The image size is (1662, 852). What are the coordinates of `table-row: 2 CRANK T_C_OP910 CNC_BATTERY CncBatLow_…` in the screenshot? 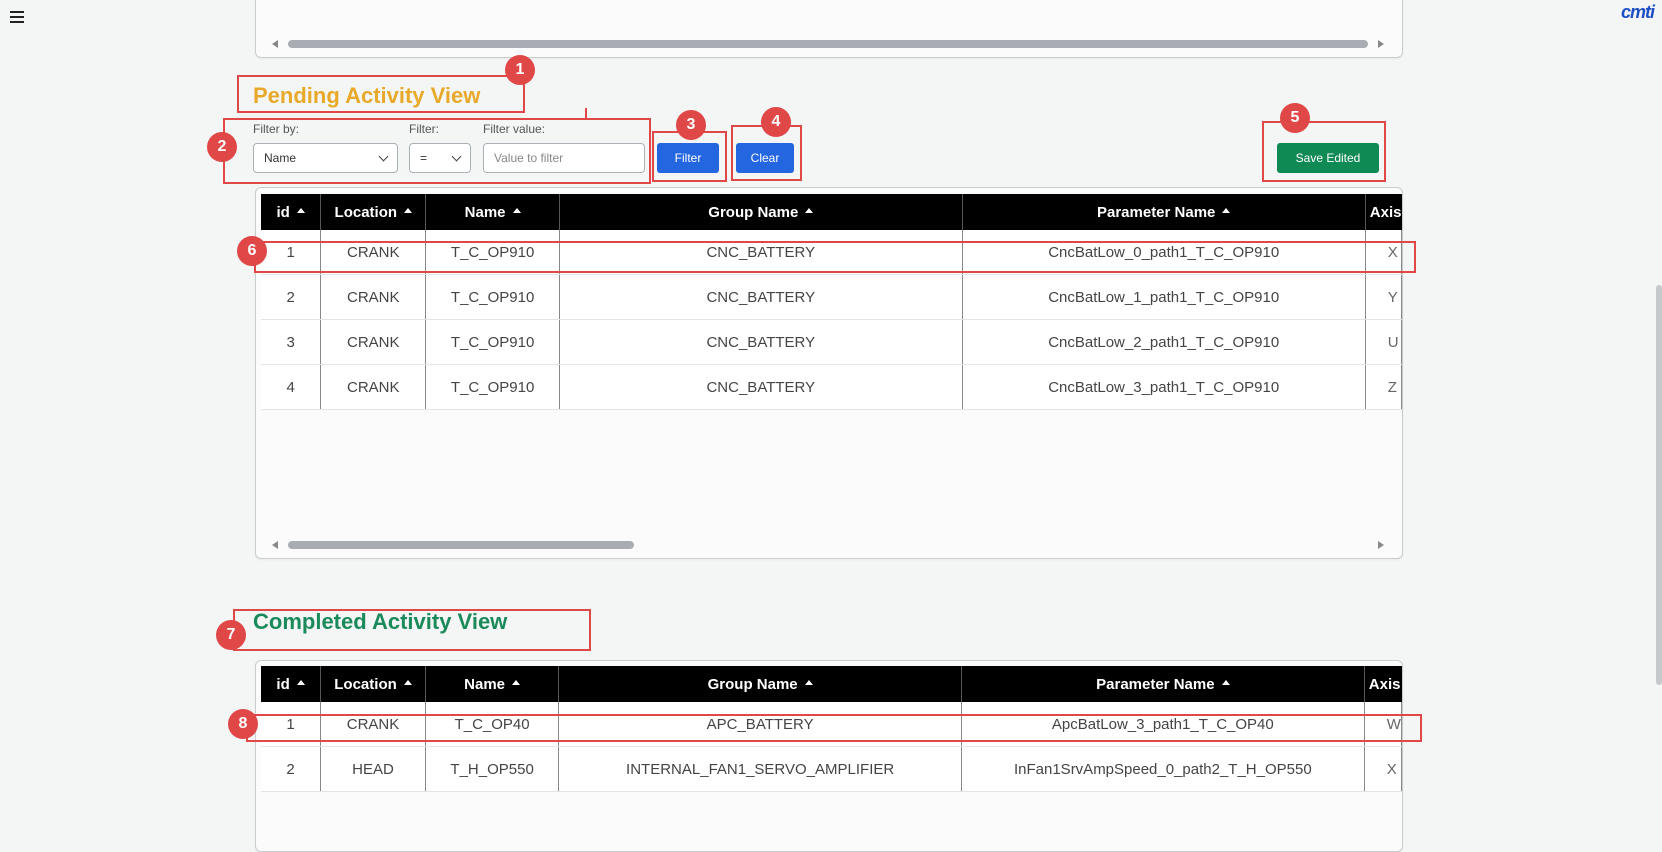 It's located at (831, 297).